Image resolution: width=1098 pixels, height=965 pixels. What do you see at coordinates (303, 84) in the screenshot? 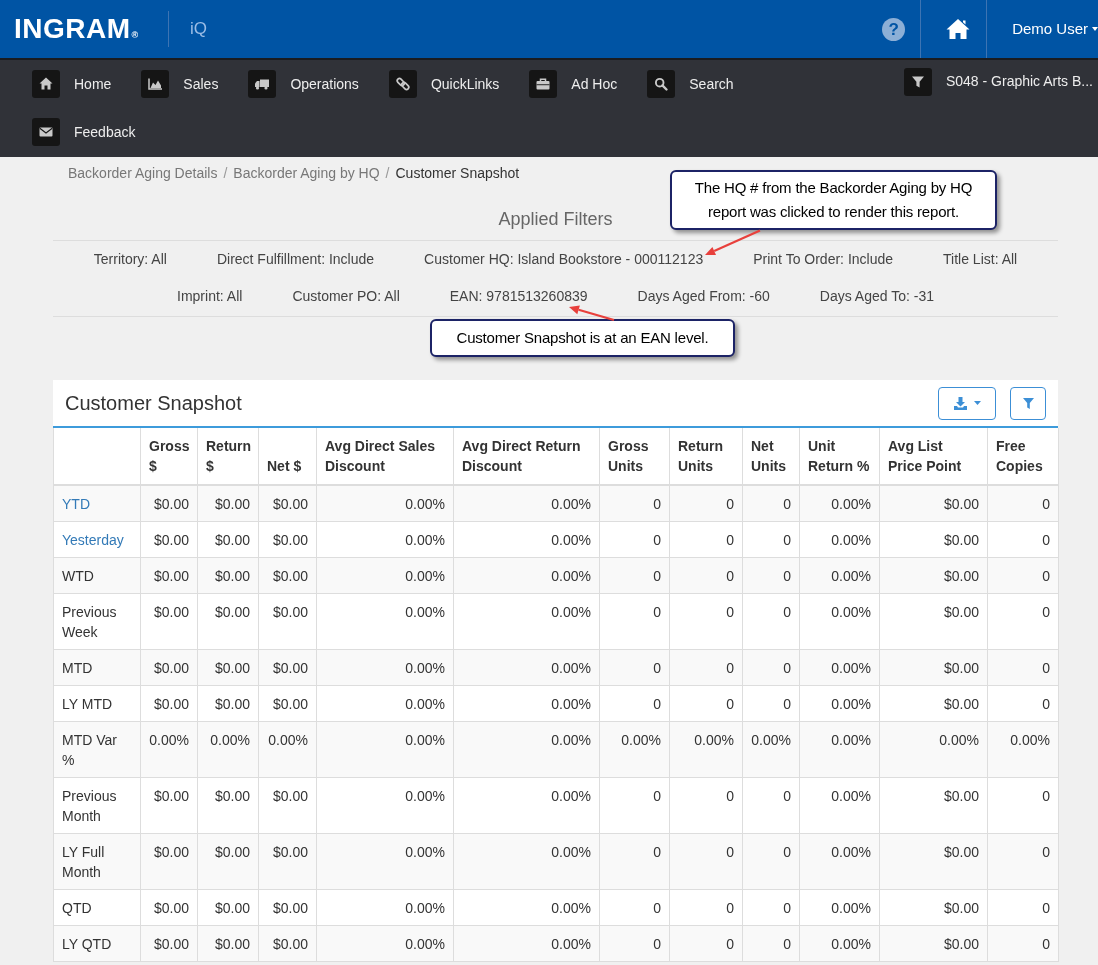
I see `nav-link: Operations` at bounding box center [303, 84].